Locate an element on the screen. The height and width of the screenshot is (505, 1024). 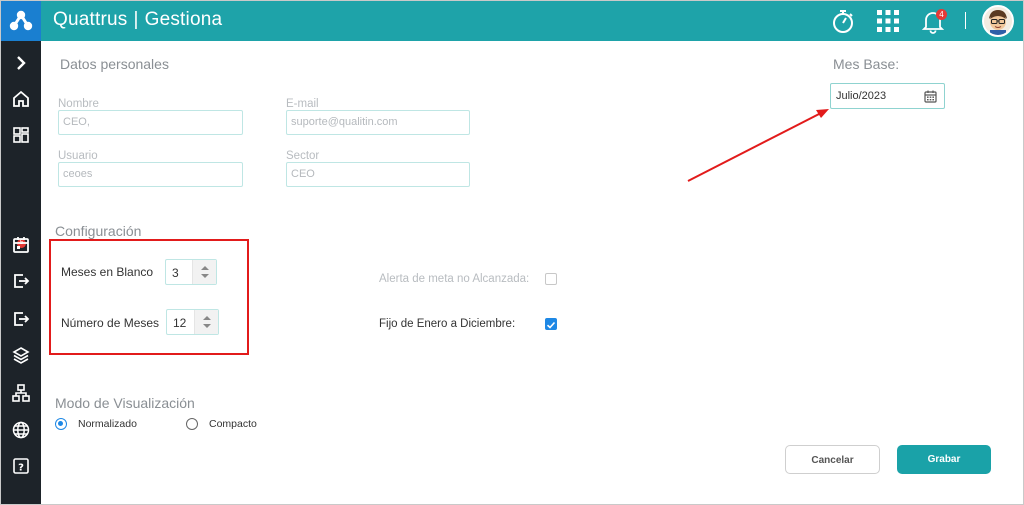
top-bar: Quattrus | Gestiona 4 is located at coordinates (512, 21).